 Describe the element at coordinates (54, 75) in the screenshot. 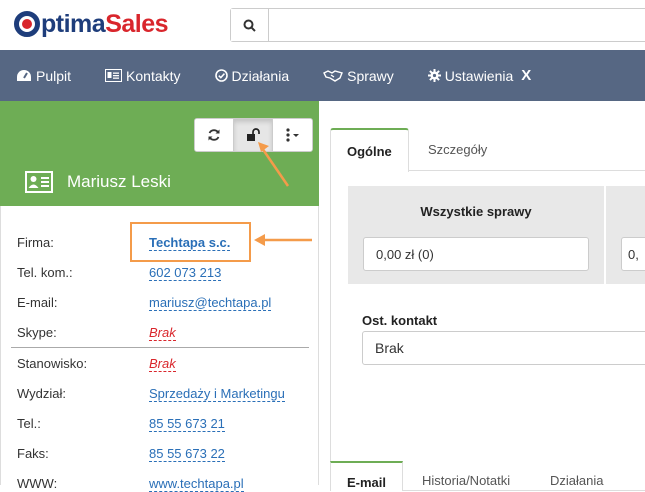

I see `nav-item-label: Pulpit` at that location.